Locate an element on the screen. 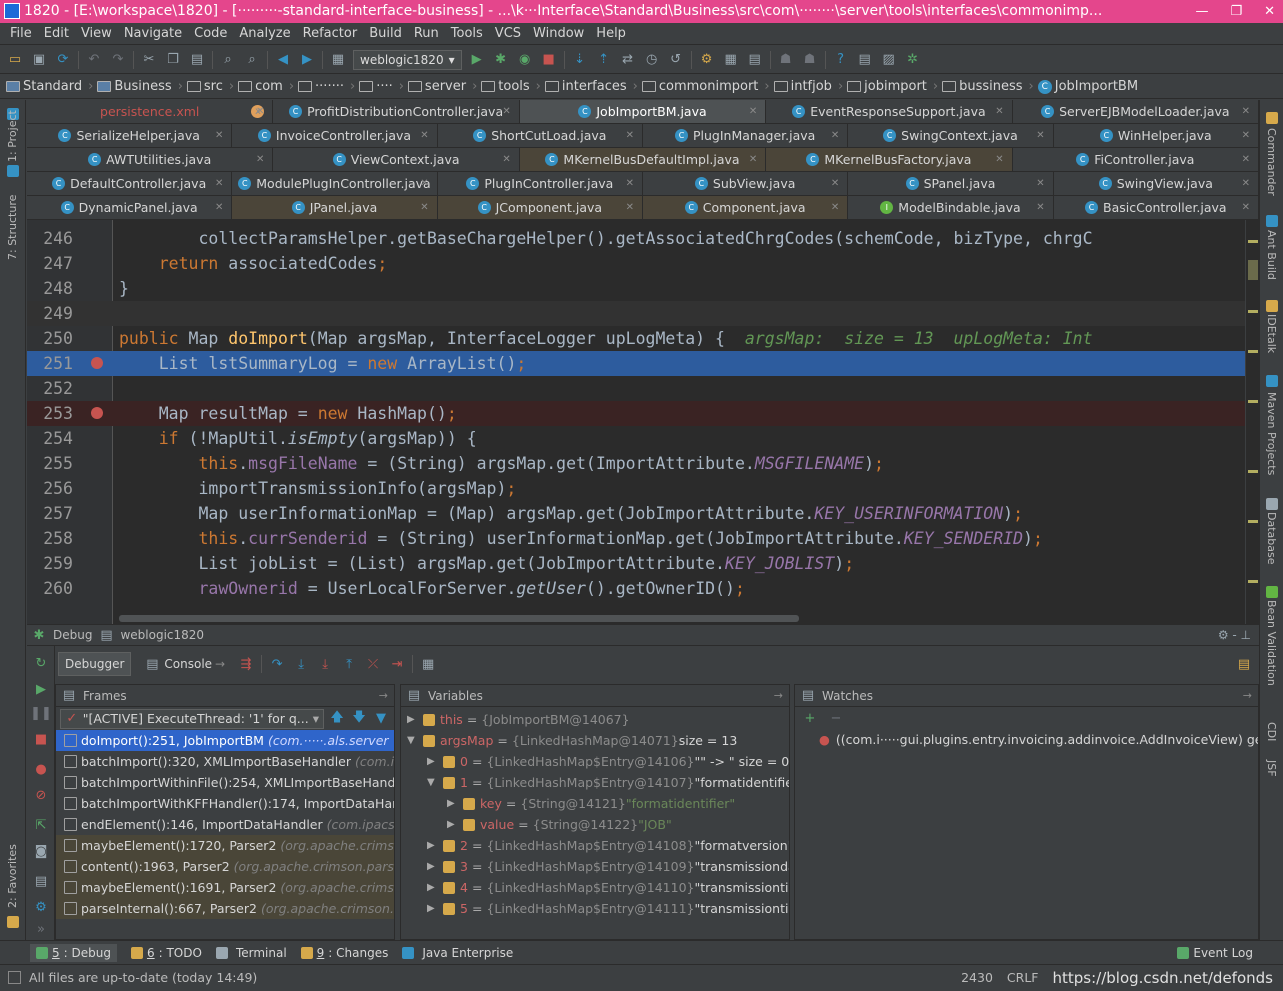 The height and width of the screenshot is (991, 1283). variable-row: ▶ value = {String@14122} "JOB" is located at coordinates (595, 824).